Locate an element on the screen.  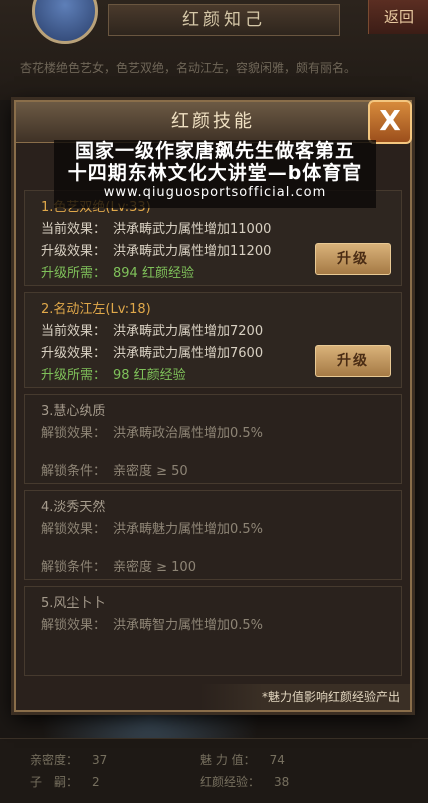
close-icon: X is located at coordinates (390, 122).